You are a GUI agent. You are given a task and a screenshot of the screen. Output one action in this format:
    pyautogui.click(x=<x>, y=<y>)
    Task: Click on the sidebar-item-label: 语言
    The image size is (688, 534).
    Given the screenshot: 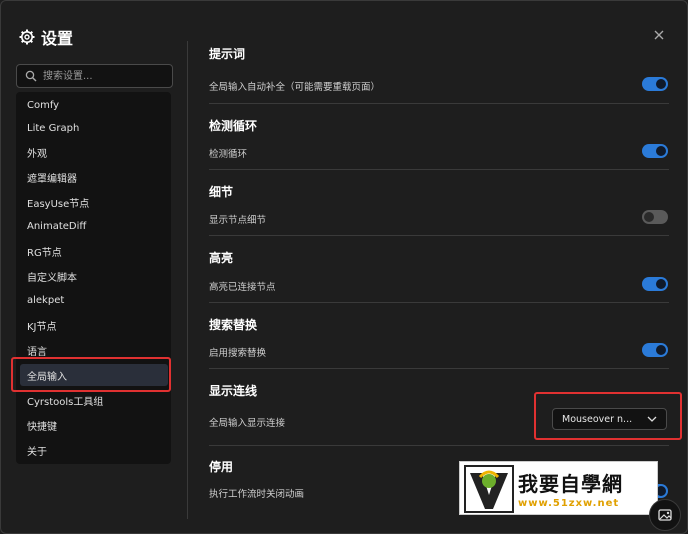 What is the action you would take?
    pyautogui.click(x=37, y=352)
    